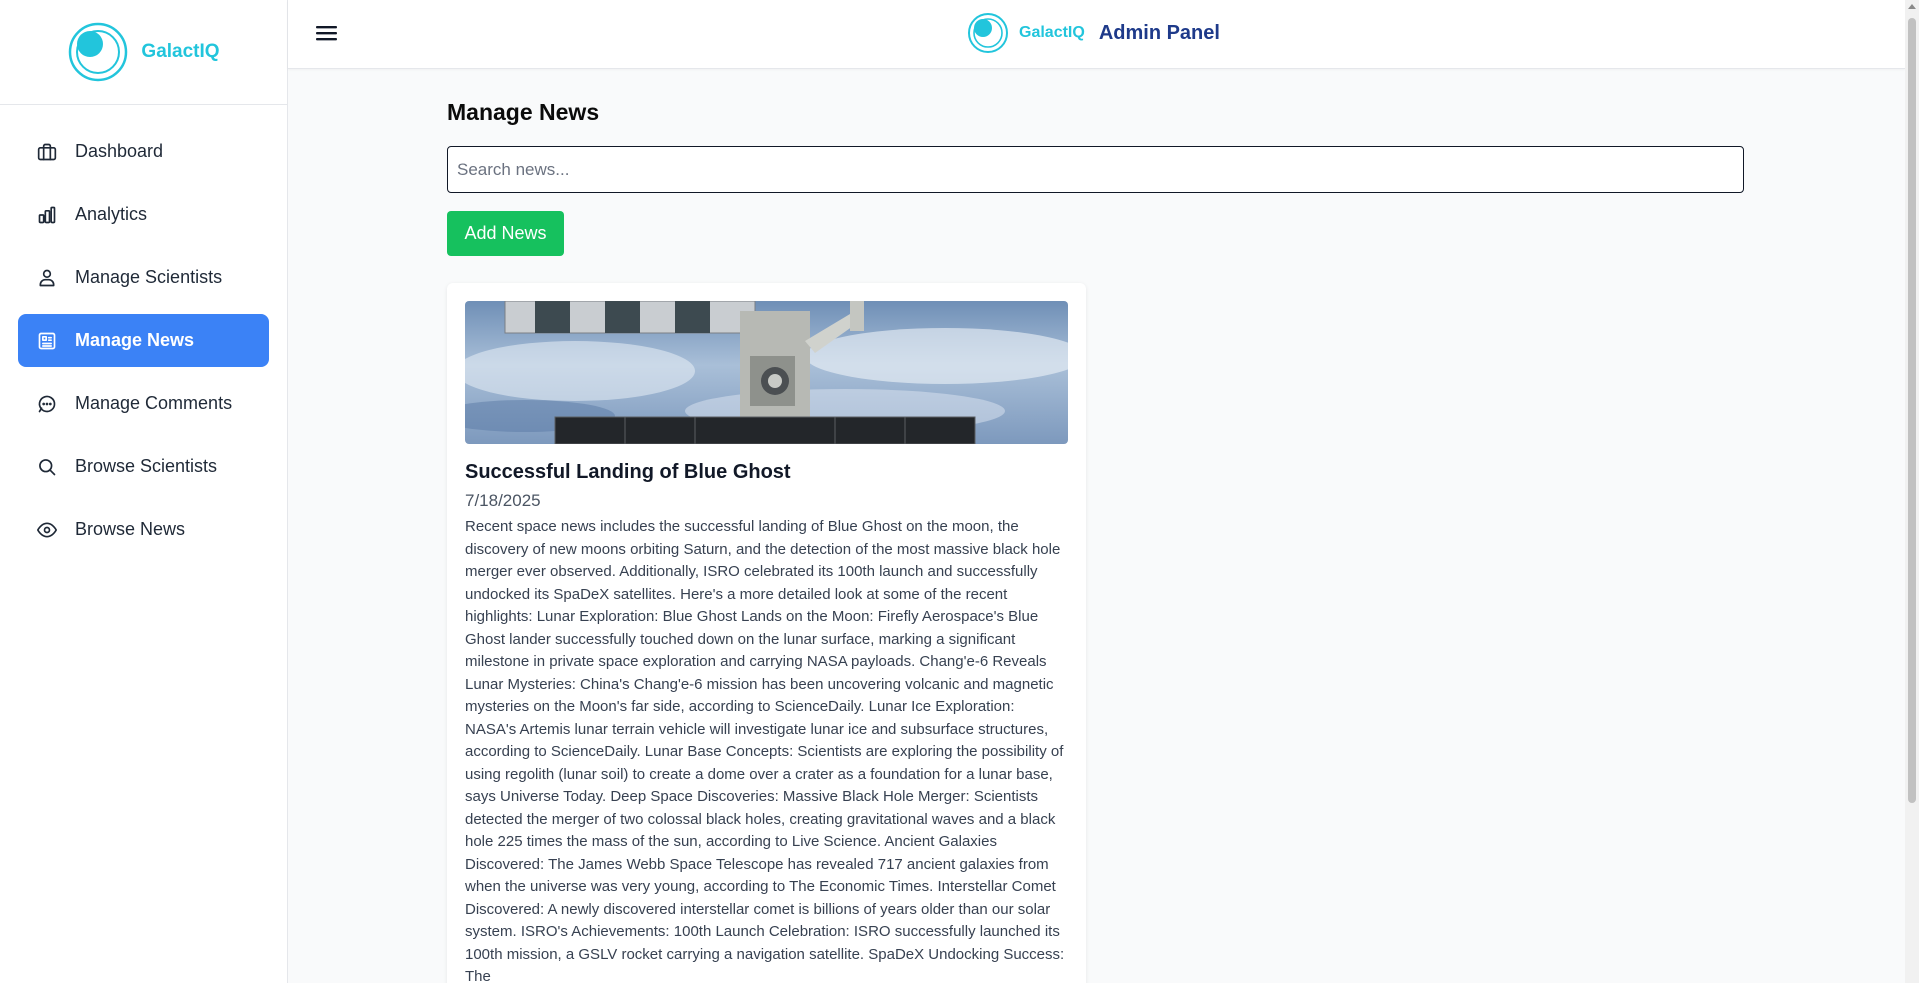  I want to click on sidebar-item-label: Manage Scientists, so click(149, 277).